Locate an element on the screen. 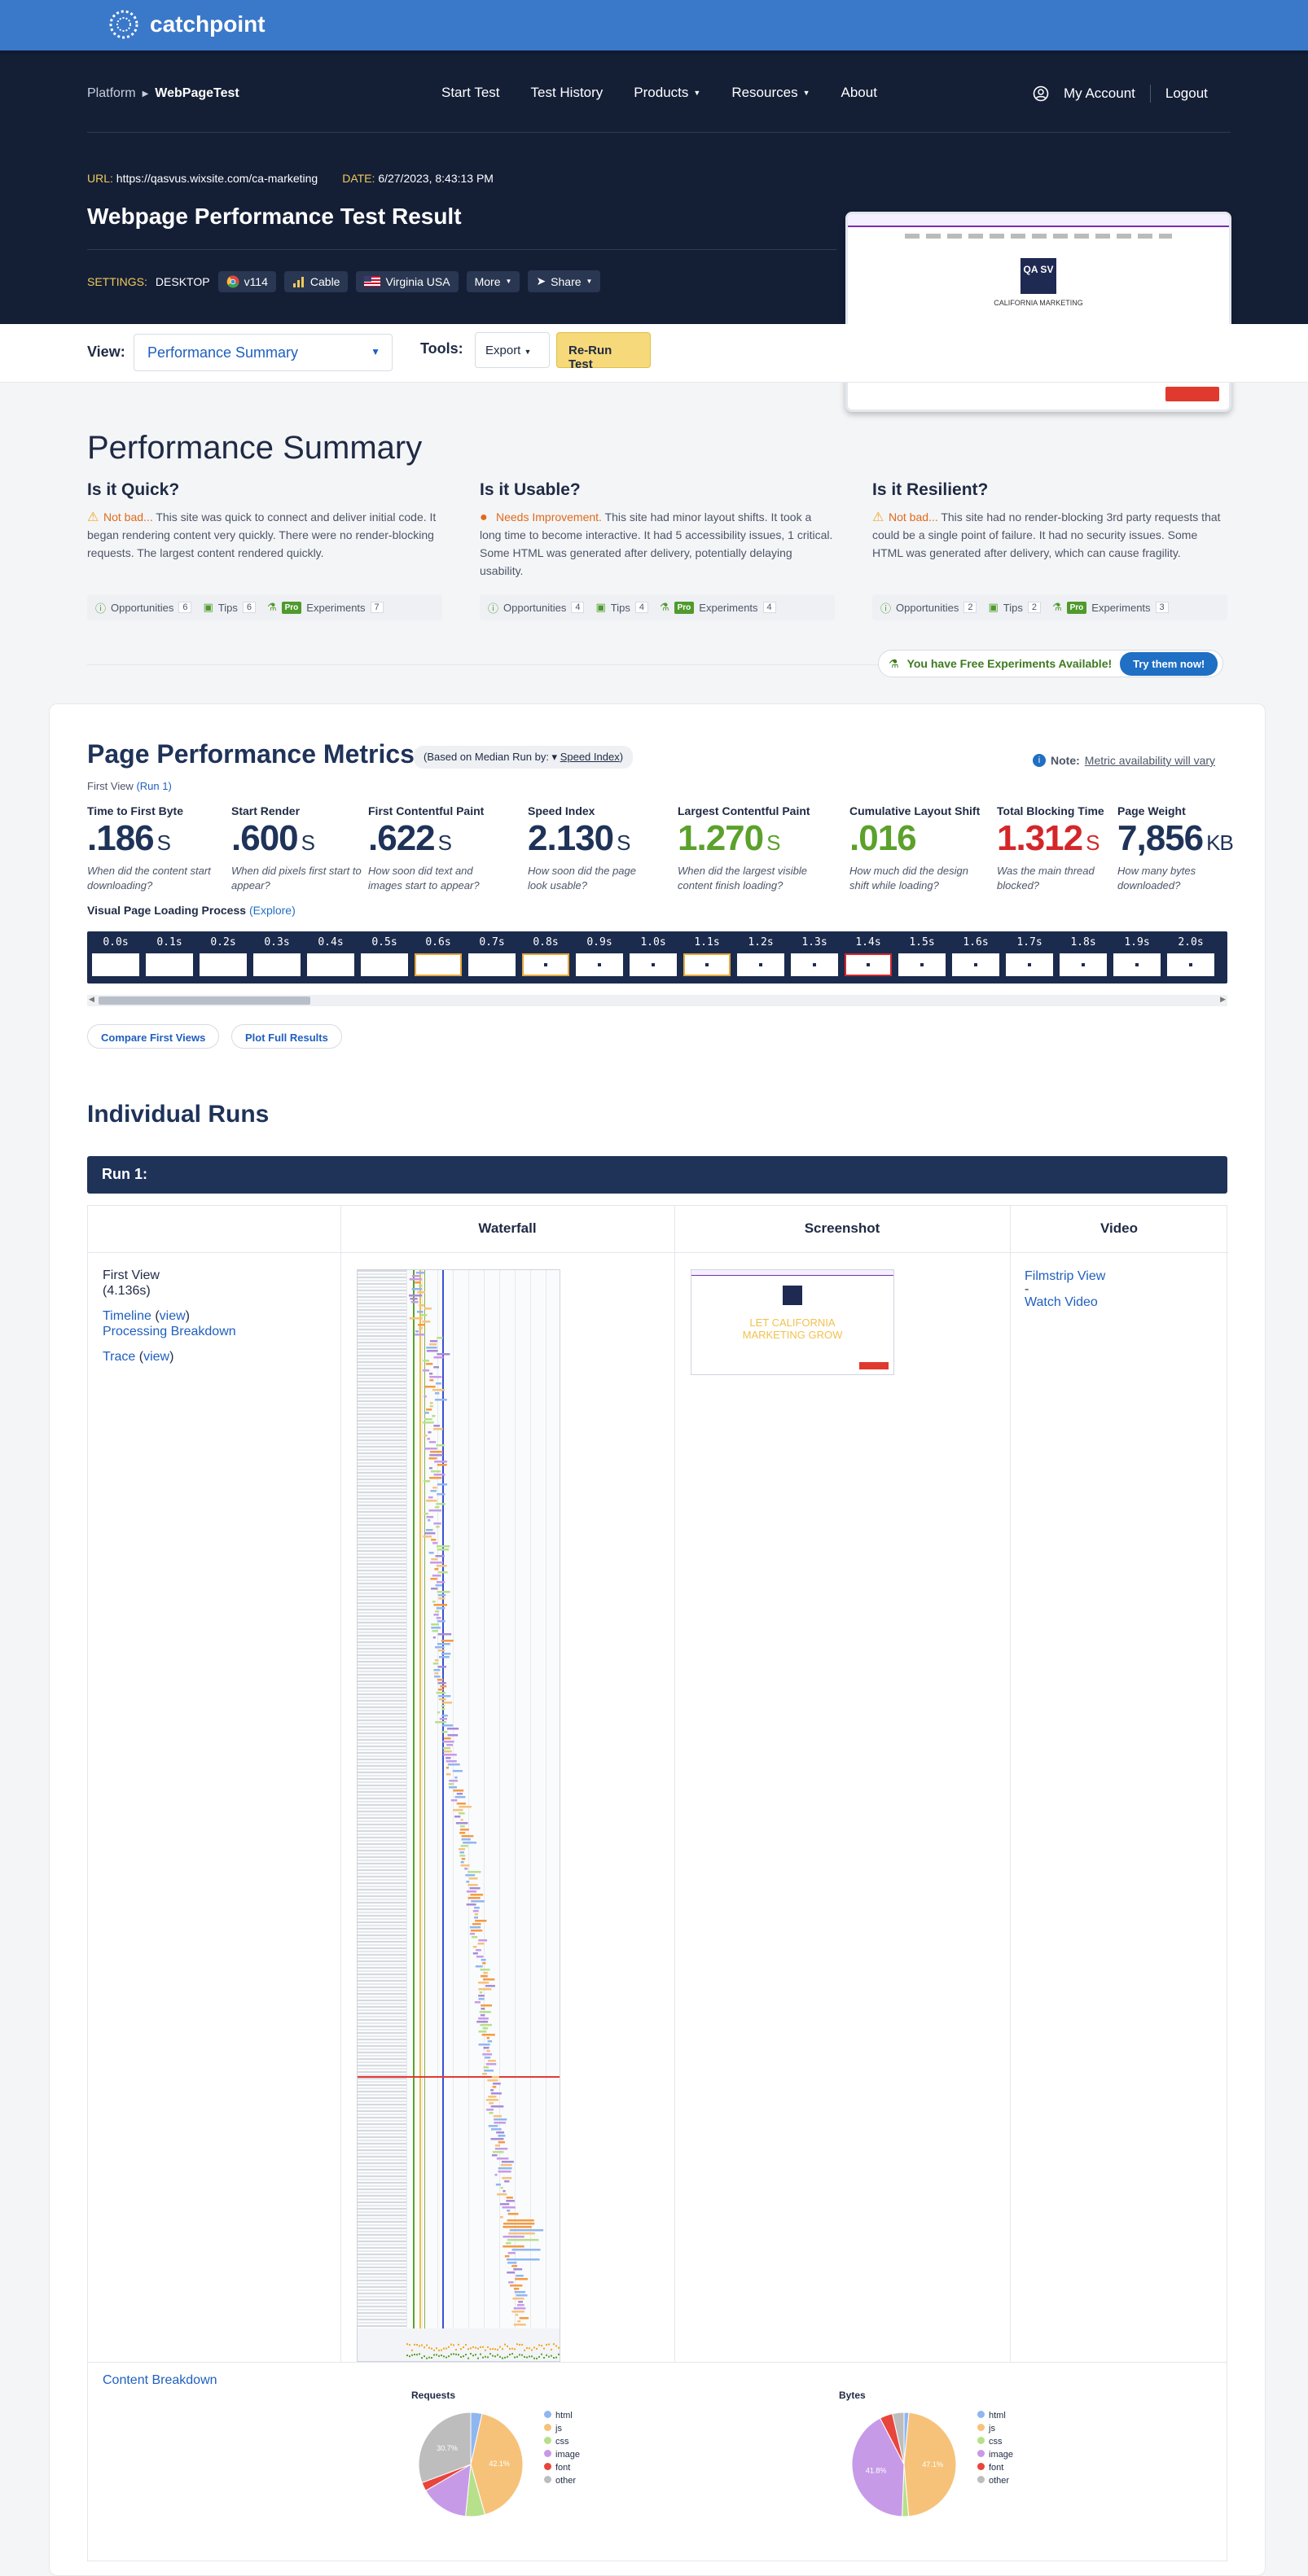 The image size is (1308, 2576). breadcrumb-platform: Platform is located at coordinates (111, 93).